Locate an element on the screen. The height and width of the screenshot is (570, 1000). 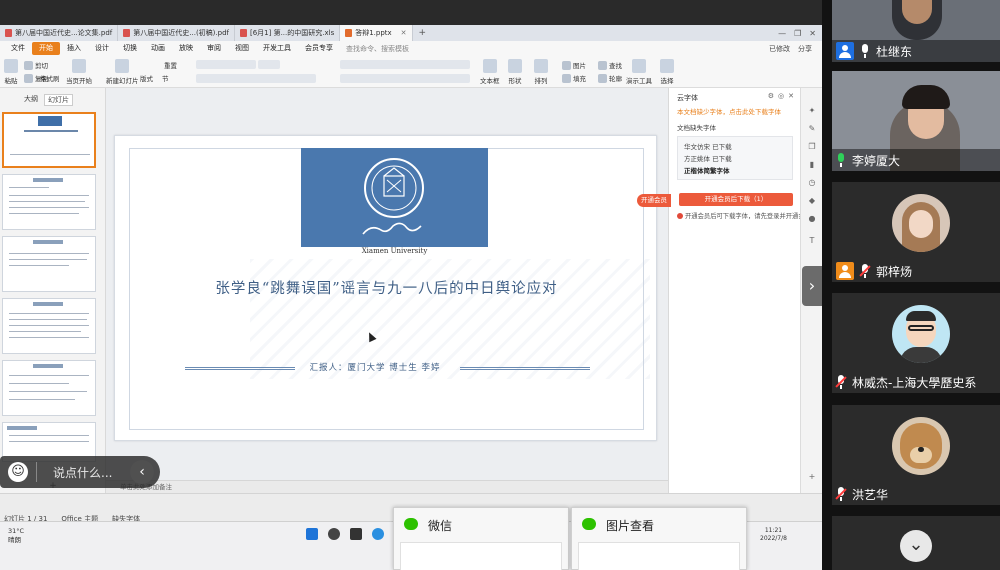
slide-title: 张学良“跳舞误国”谣言与九一八后的中日舆论应对 is located at coordinates (386, 287).